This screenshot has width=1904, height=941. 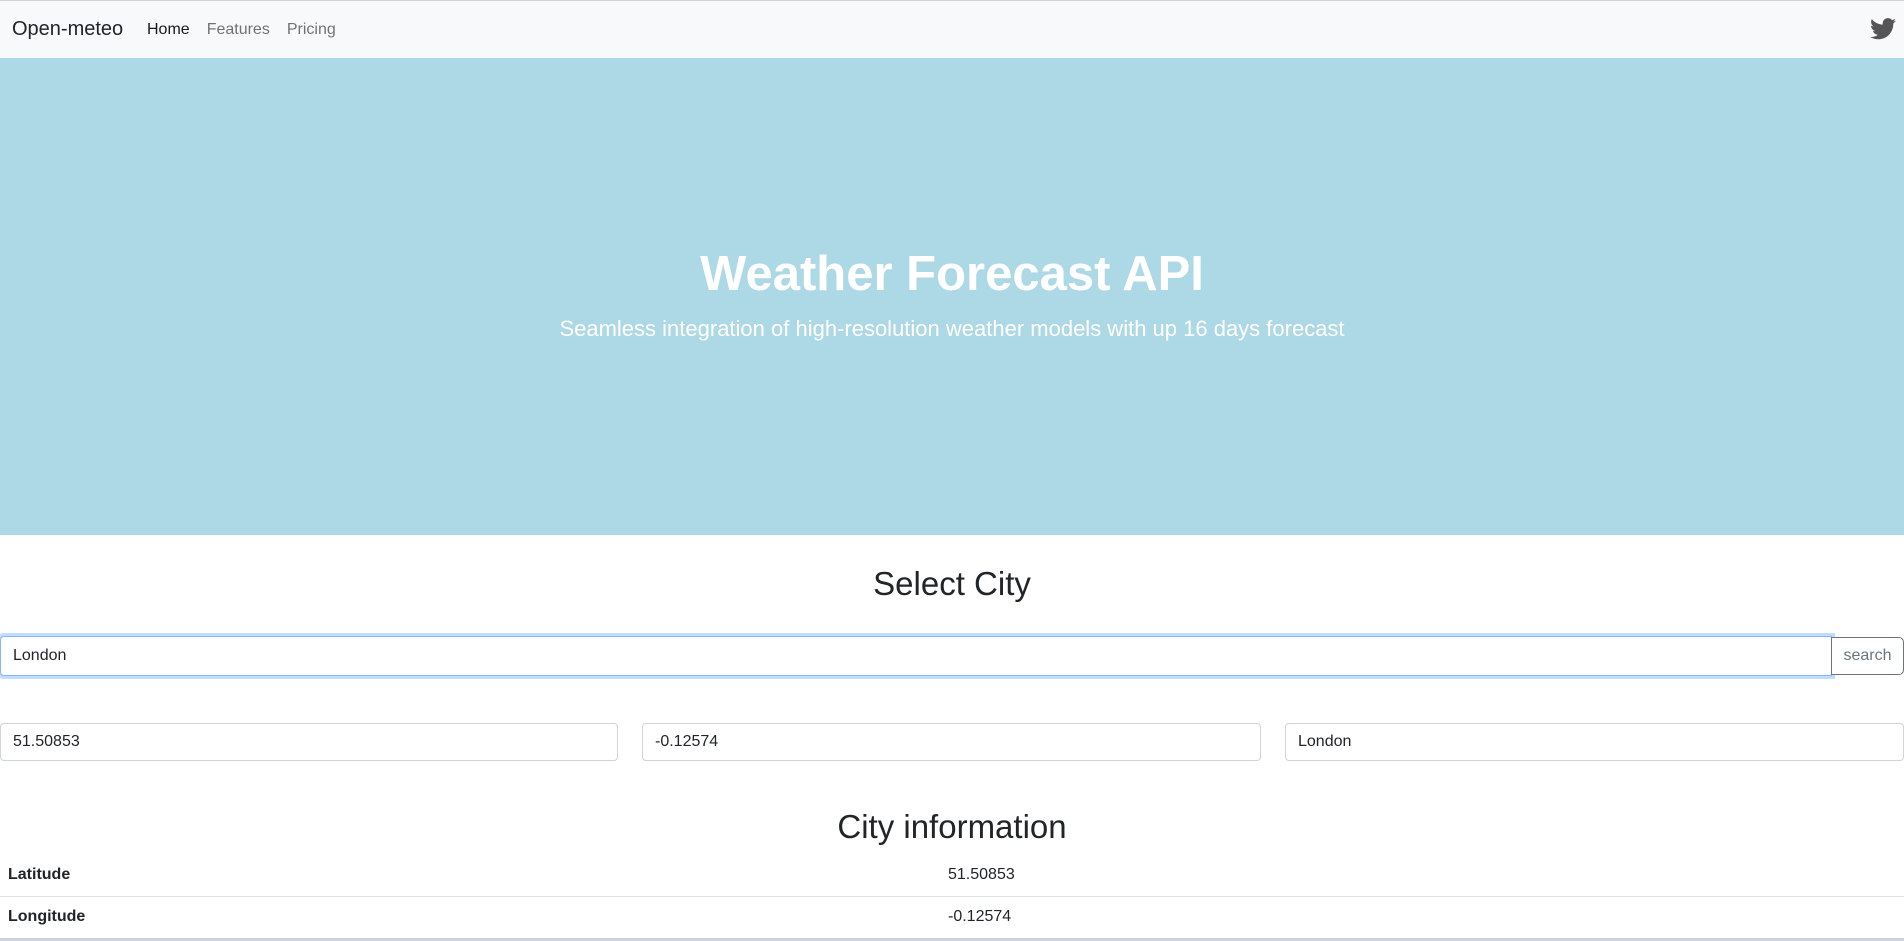 I want to click on longitude-label: Longitude, so click(x=47, y=916).